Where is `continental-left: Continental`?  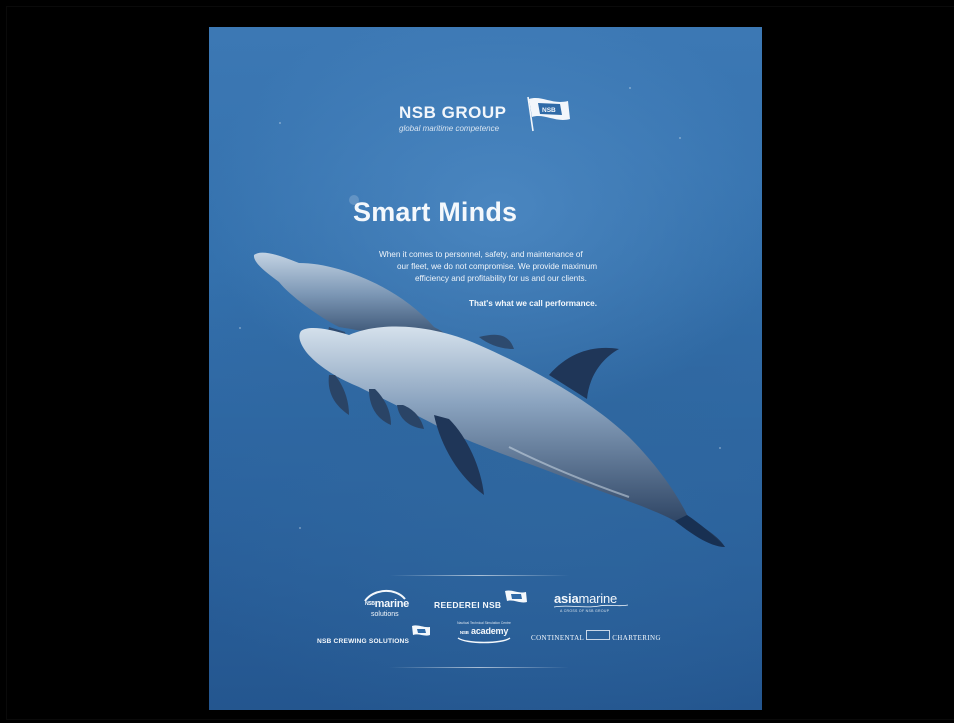
continental-left: Continental is located at coordinates (558, 638).